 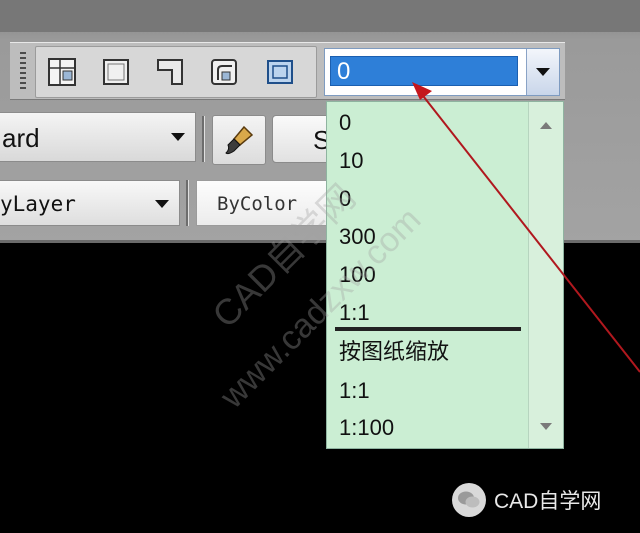 I want to click on plot-style-value: ByColor, so click(x=257, y=204).